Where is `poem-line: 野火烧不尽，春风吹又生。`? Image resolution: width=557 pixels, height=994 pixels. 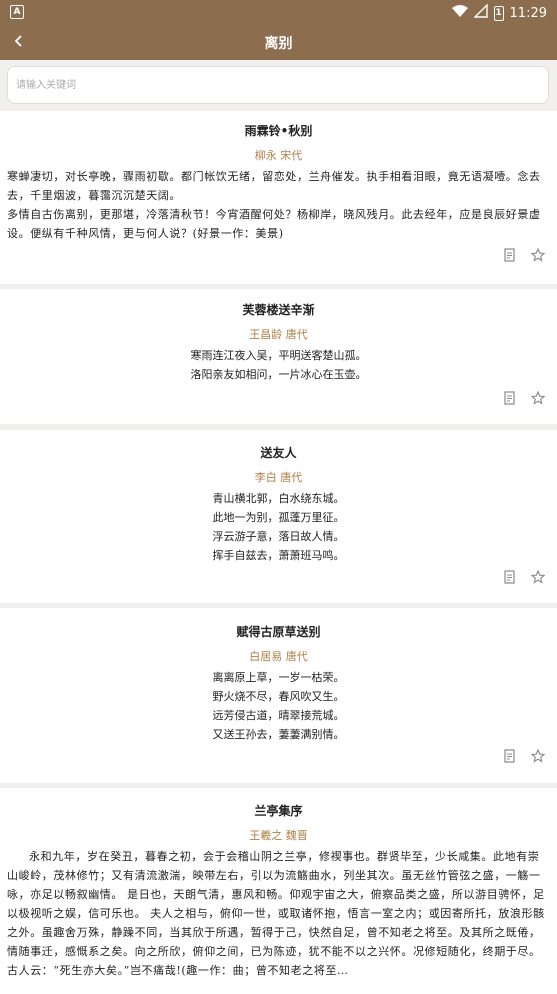 poem-line: 野火烧不尽，春风吹又生。 is located at coordinates (278, 696).